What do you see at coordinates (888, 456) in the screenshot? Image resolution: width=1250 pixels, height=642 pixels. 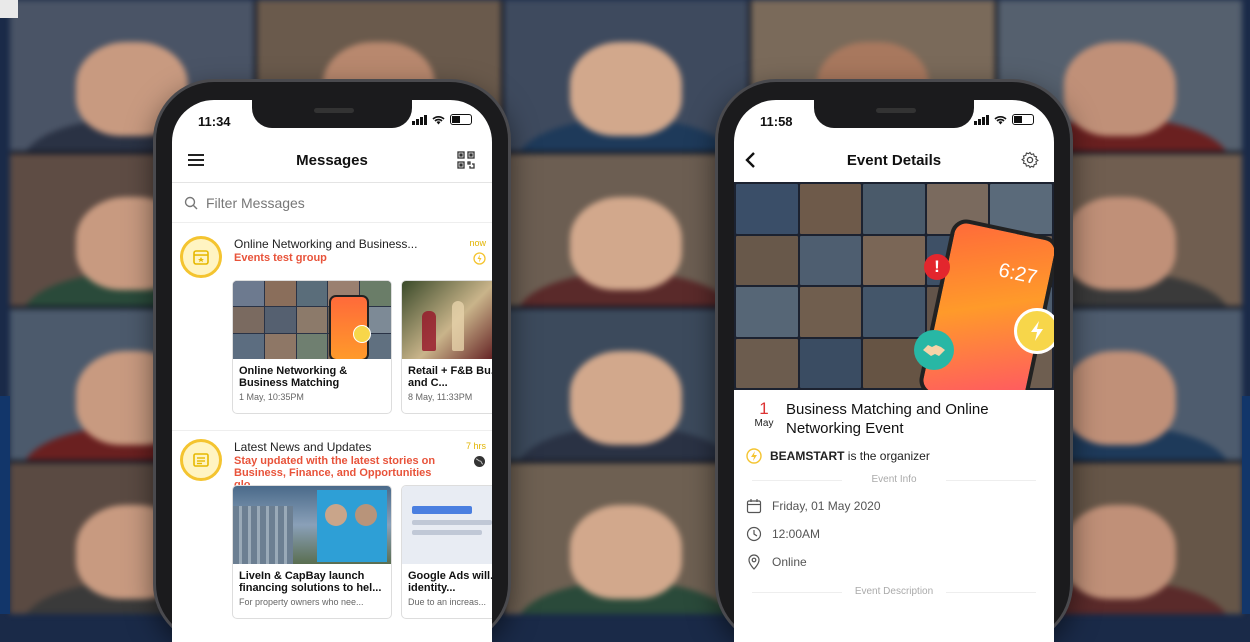 I see `organizer-suffix: is the organizer` at bounding box center [888, 456].